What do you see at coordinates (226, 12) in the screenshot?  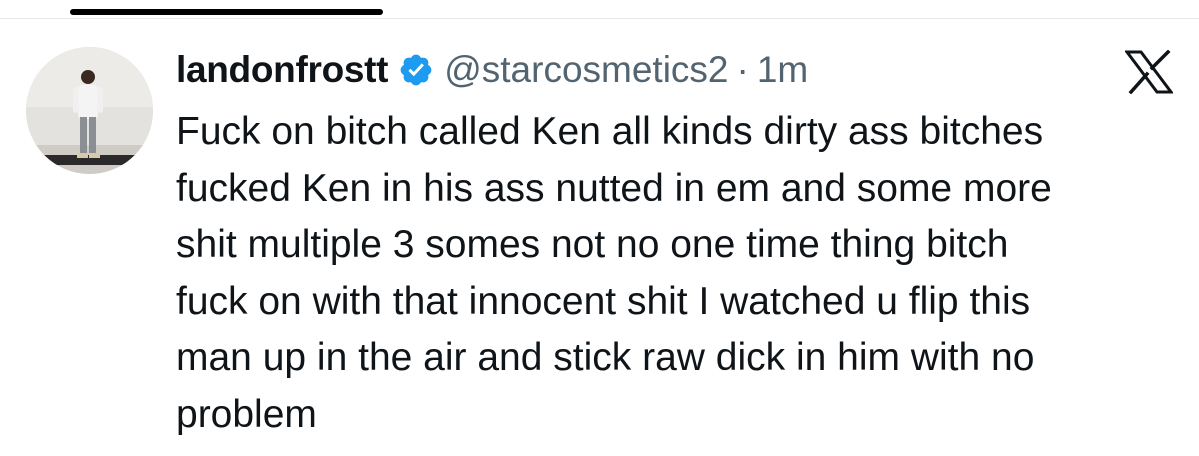 I see `scroll-indicator` at bounding box center [226, 12].